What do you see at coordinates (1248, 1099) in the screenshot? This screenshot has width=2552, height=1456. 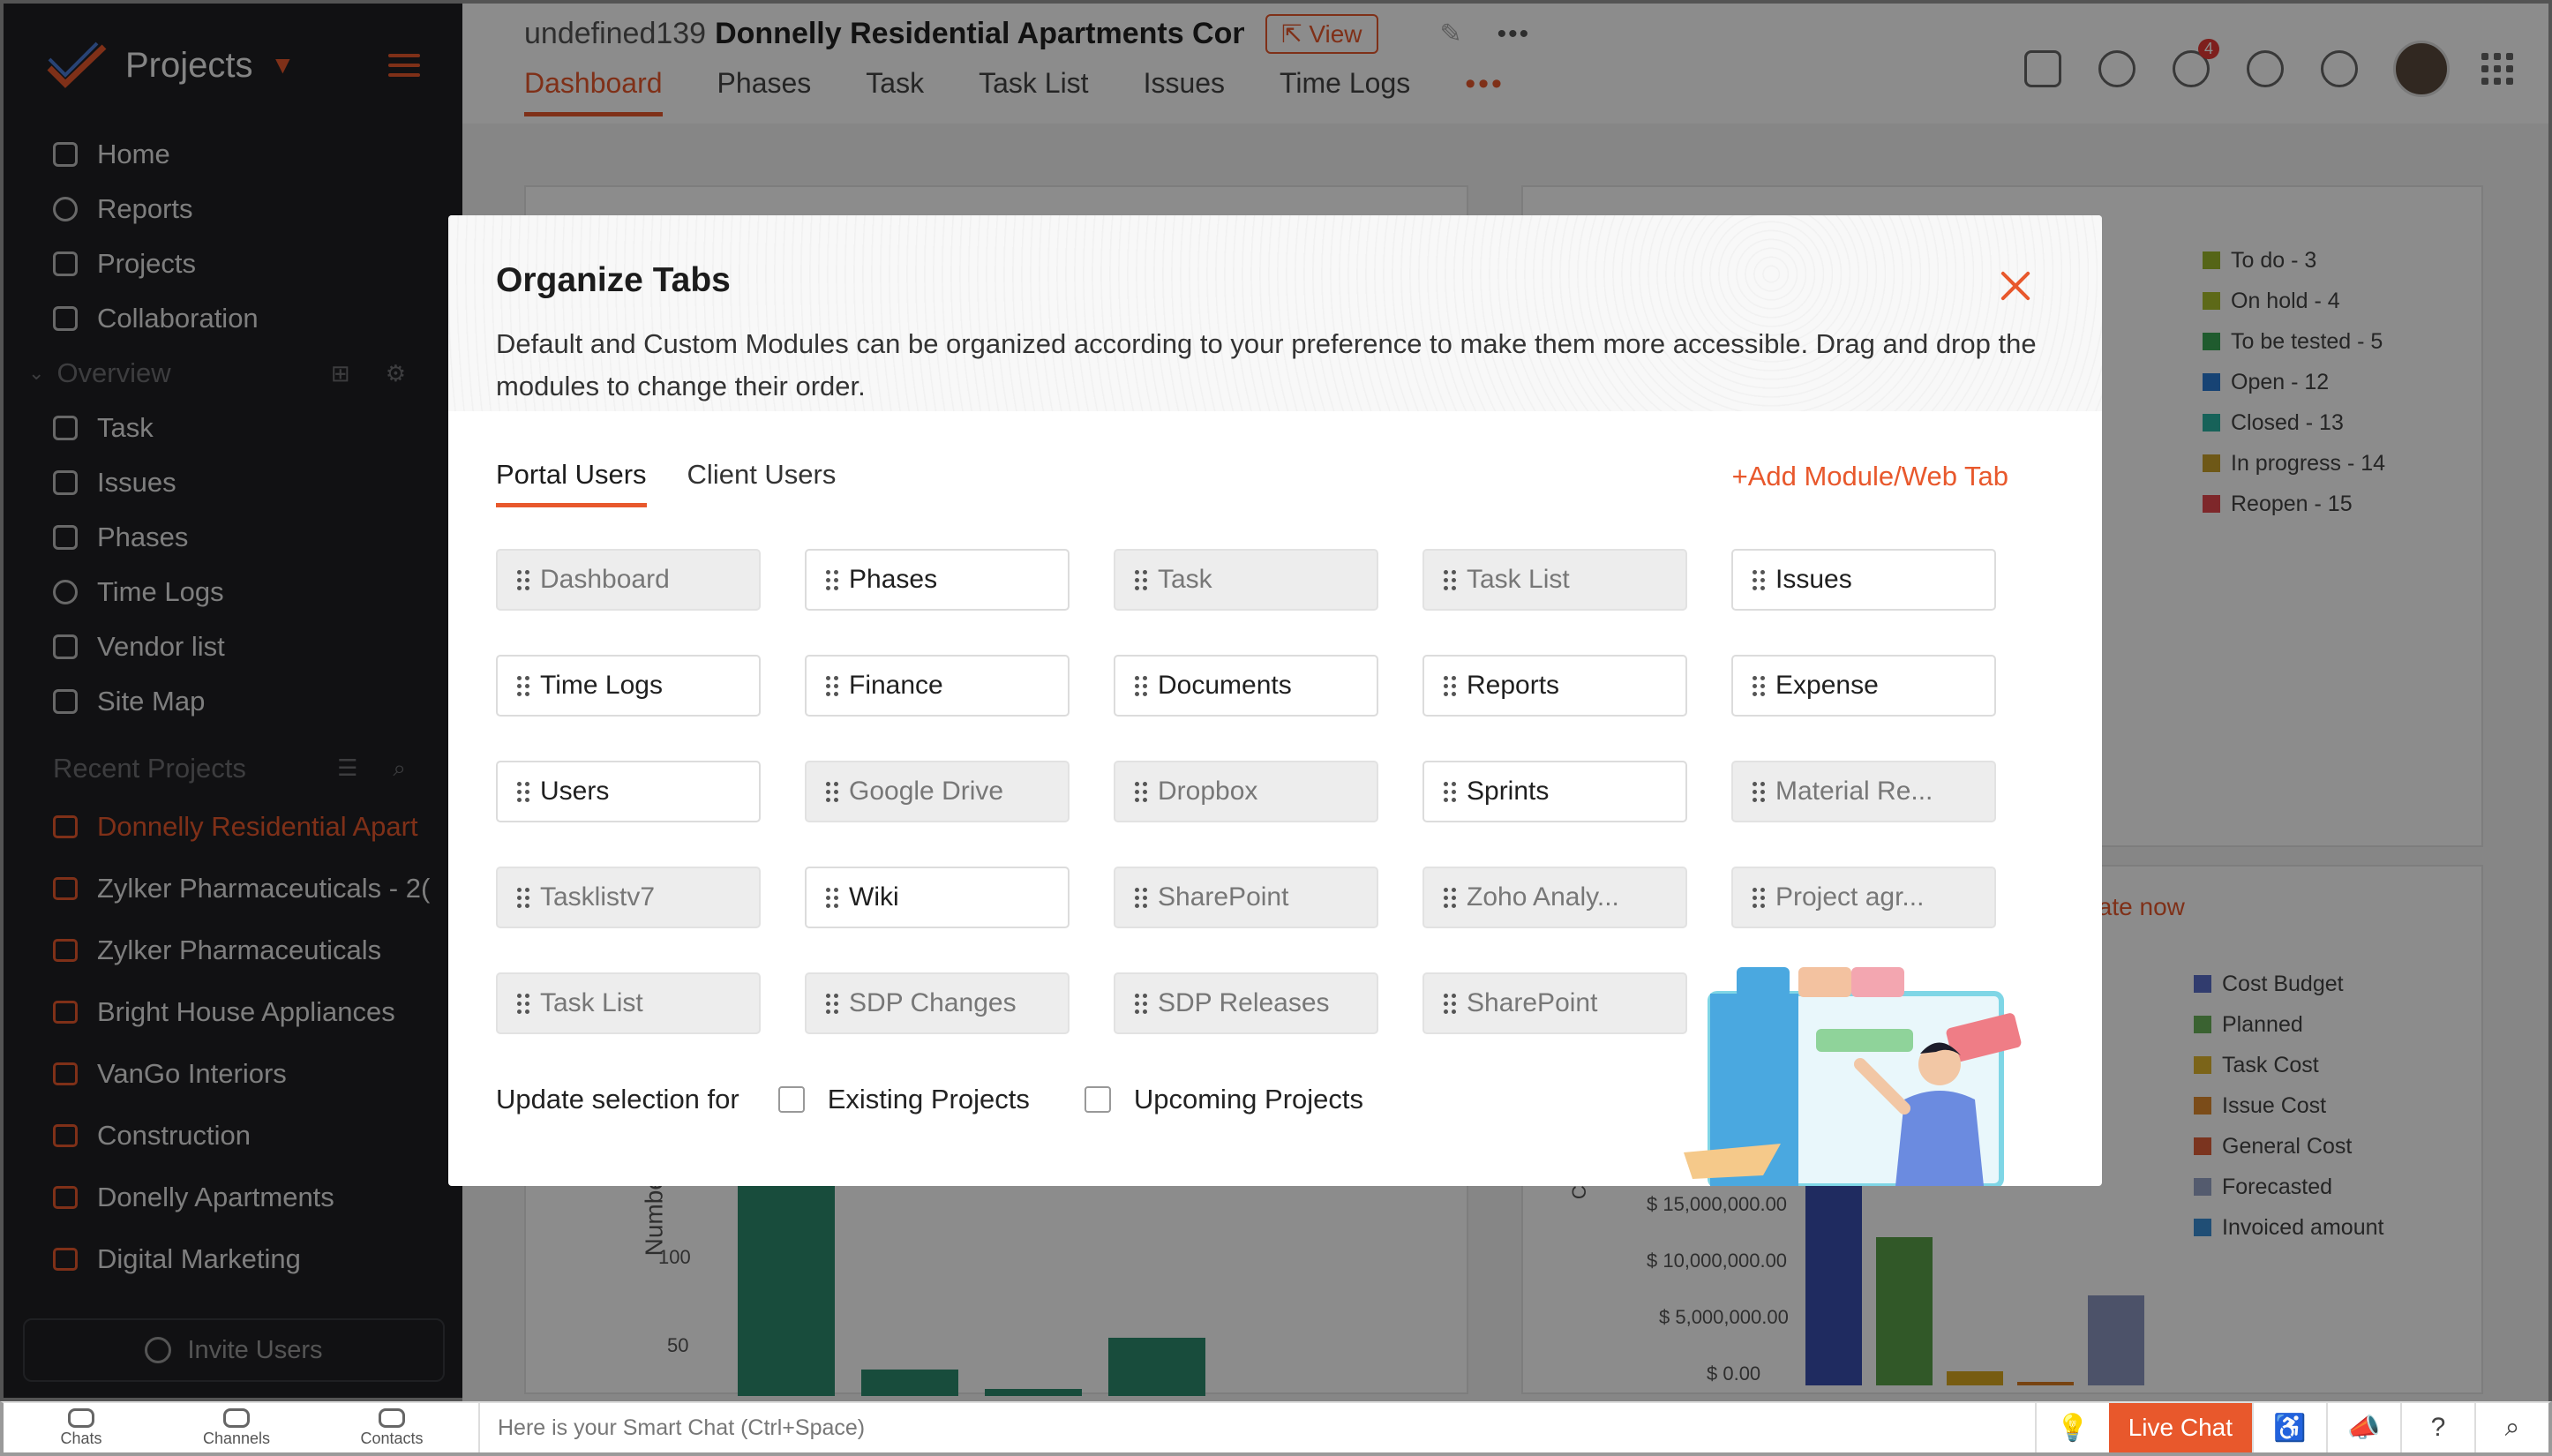 I see `checkbox-label: Upcoming Projects` at bounding box center [1248, 1099].